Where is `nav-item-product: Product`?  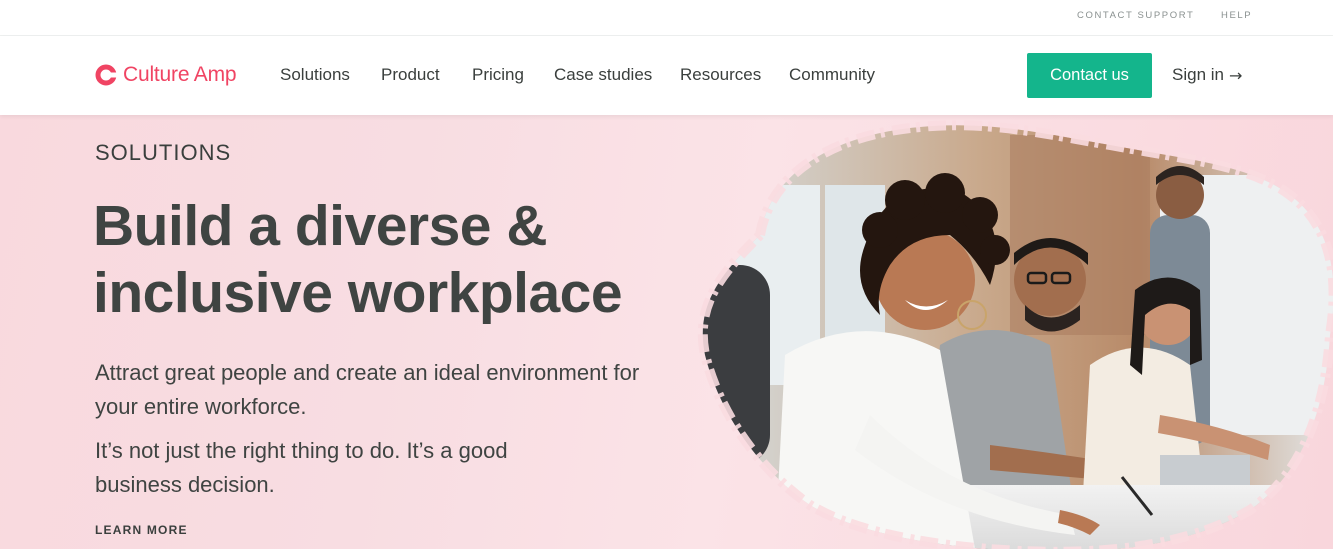 nav-item-product: Product is located at coordinates (410, 75).